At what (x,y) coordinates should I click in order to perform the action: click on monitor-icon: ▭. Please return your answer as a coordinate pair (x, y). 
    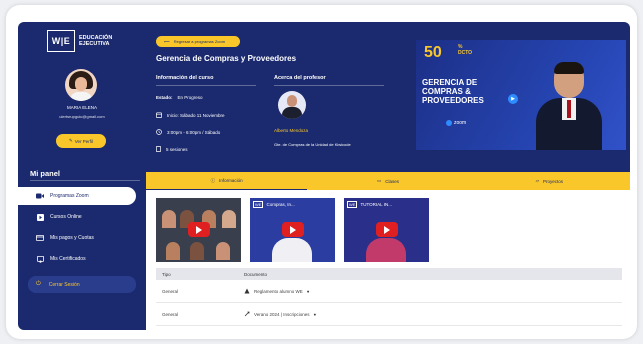
    Looking at the image, I should click on (379, 180).